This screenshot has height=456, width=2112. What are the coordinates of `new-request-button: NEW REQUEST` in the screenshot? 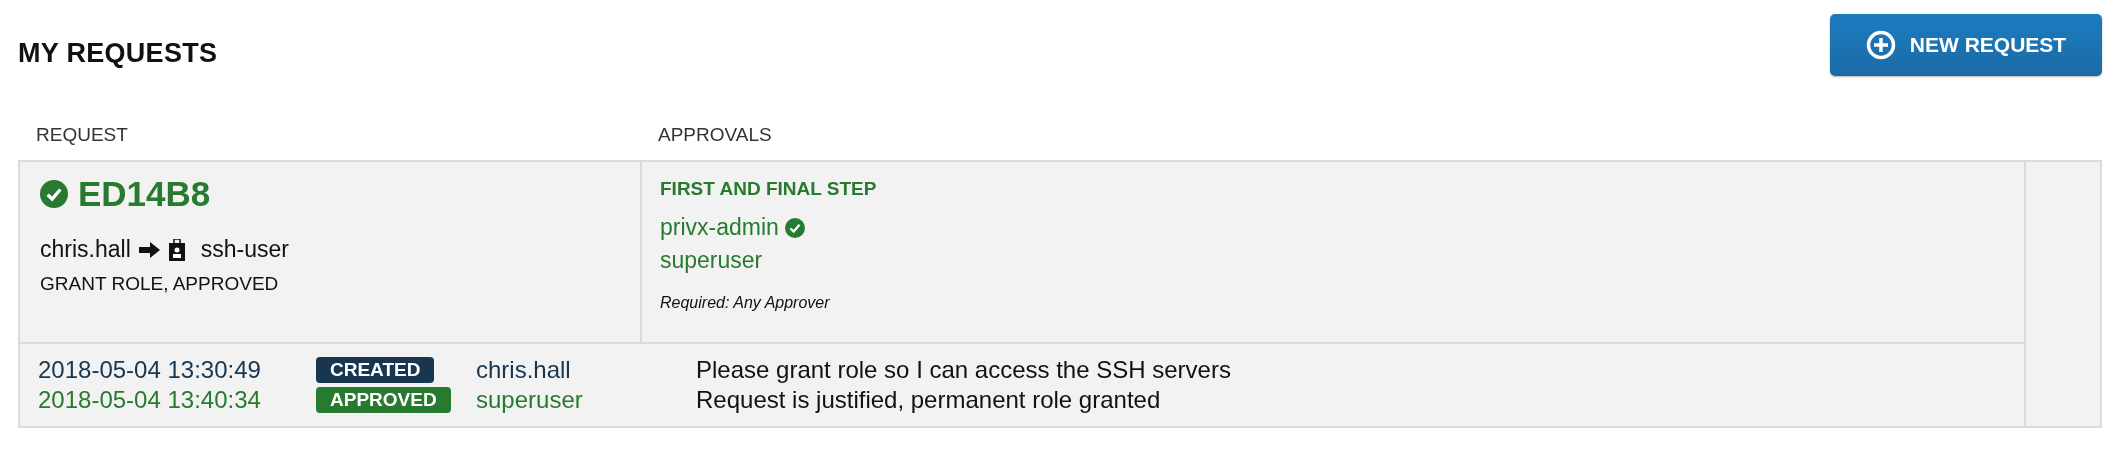 It's located at (1966, 45).